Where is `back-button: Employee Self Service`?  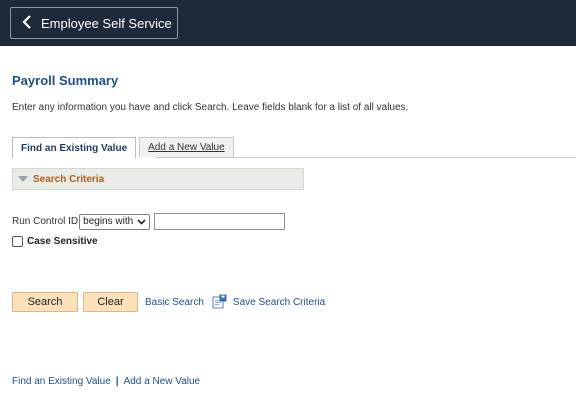 back-button: Employee Self Service is located at coordinates (94, 23).